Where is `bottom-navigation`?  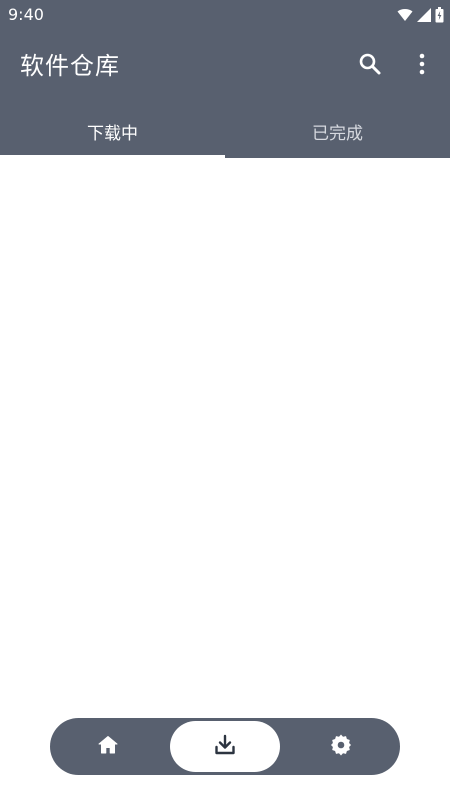
bottom-navigation is located at coordinates (225, 746).